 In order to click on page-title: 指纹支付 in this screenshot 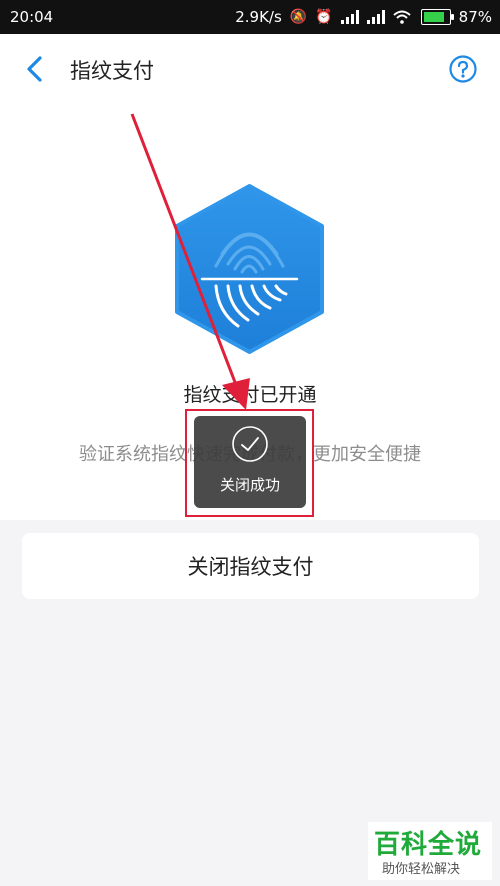, I will do `click(112, 71)`.